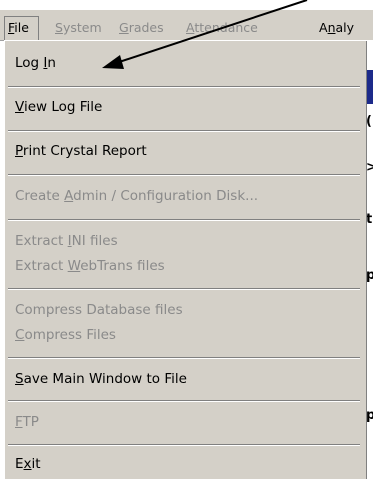  I want to click on menu-item-text: Create, so click(40, 196).